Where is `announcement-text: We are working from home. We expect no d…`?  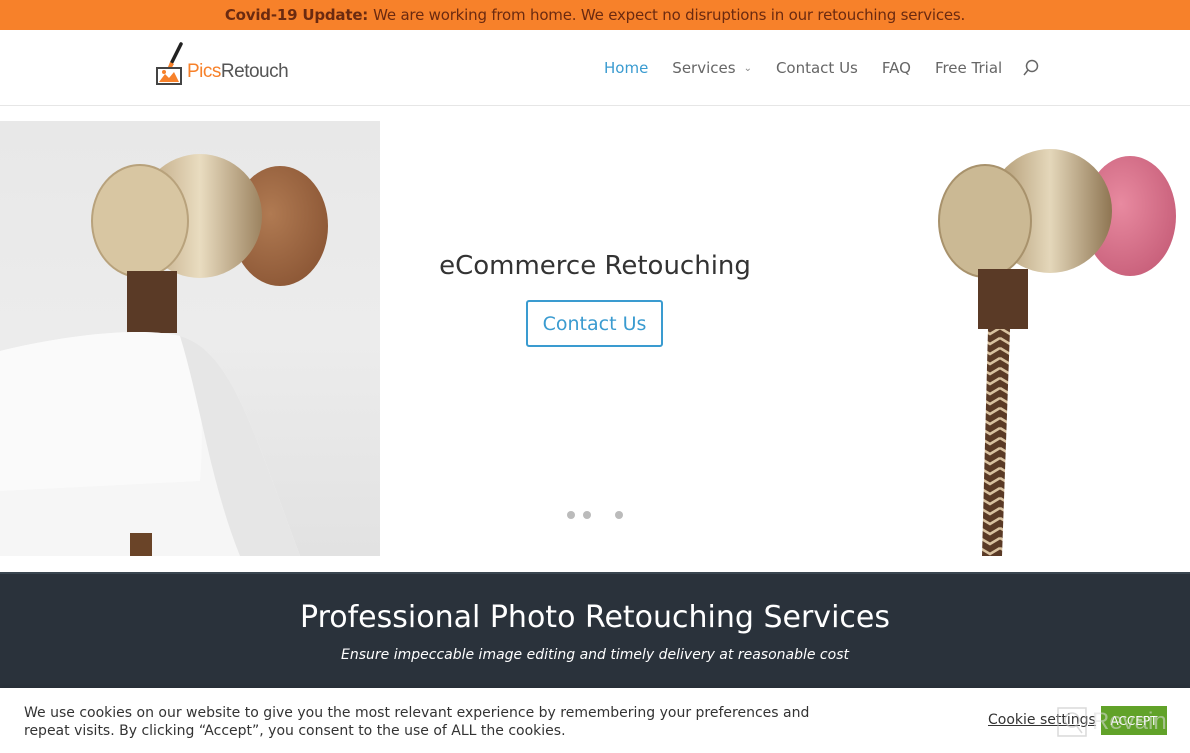
announcement-text: We are working from home. We expect no d… is located at coordinates (669, 15).